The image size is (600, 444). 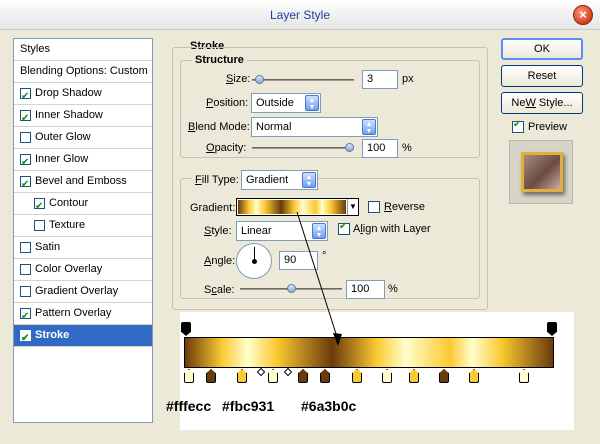 What do you see at coordinates (314, 127) in the screenshot?
I see `blend-mode-select: Normal ▲ ▼` at bounding box center [314, 127].